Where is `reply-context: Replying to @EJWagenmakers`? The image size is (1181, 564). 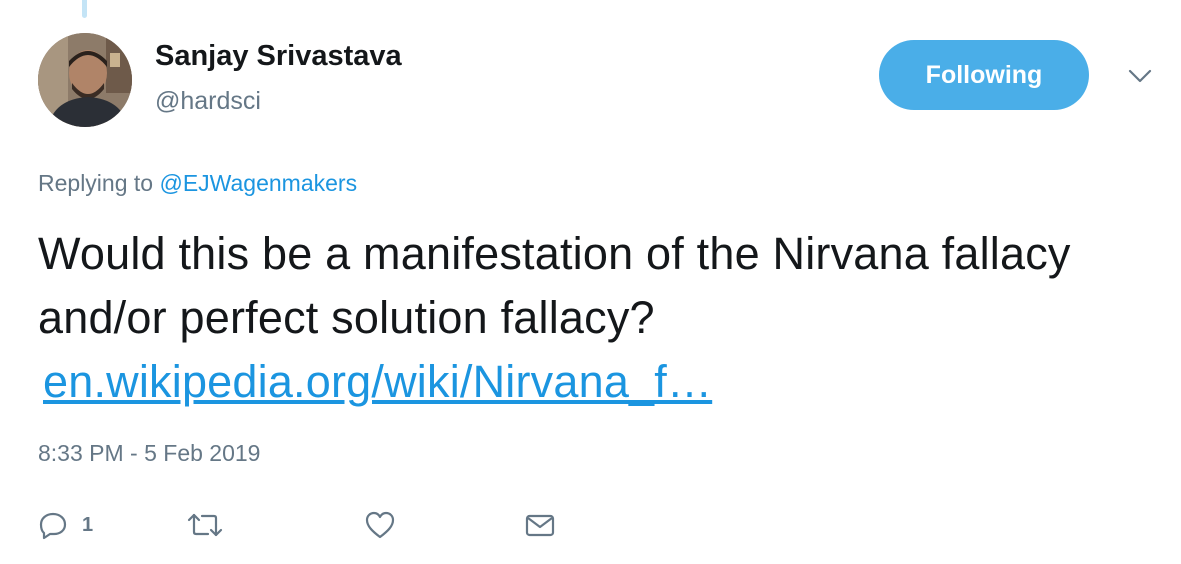 reply-context: Replying to @EJWagenmakers is located at coordinates (197, 183).